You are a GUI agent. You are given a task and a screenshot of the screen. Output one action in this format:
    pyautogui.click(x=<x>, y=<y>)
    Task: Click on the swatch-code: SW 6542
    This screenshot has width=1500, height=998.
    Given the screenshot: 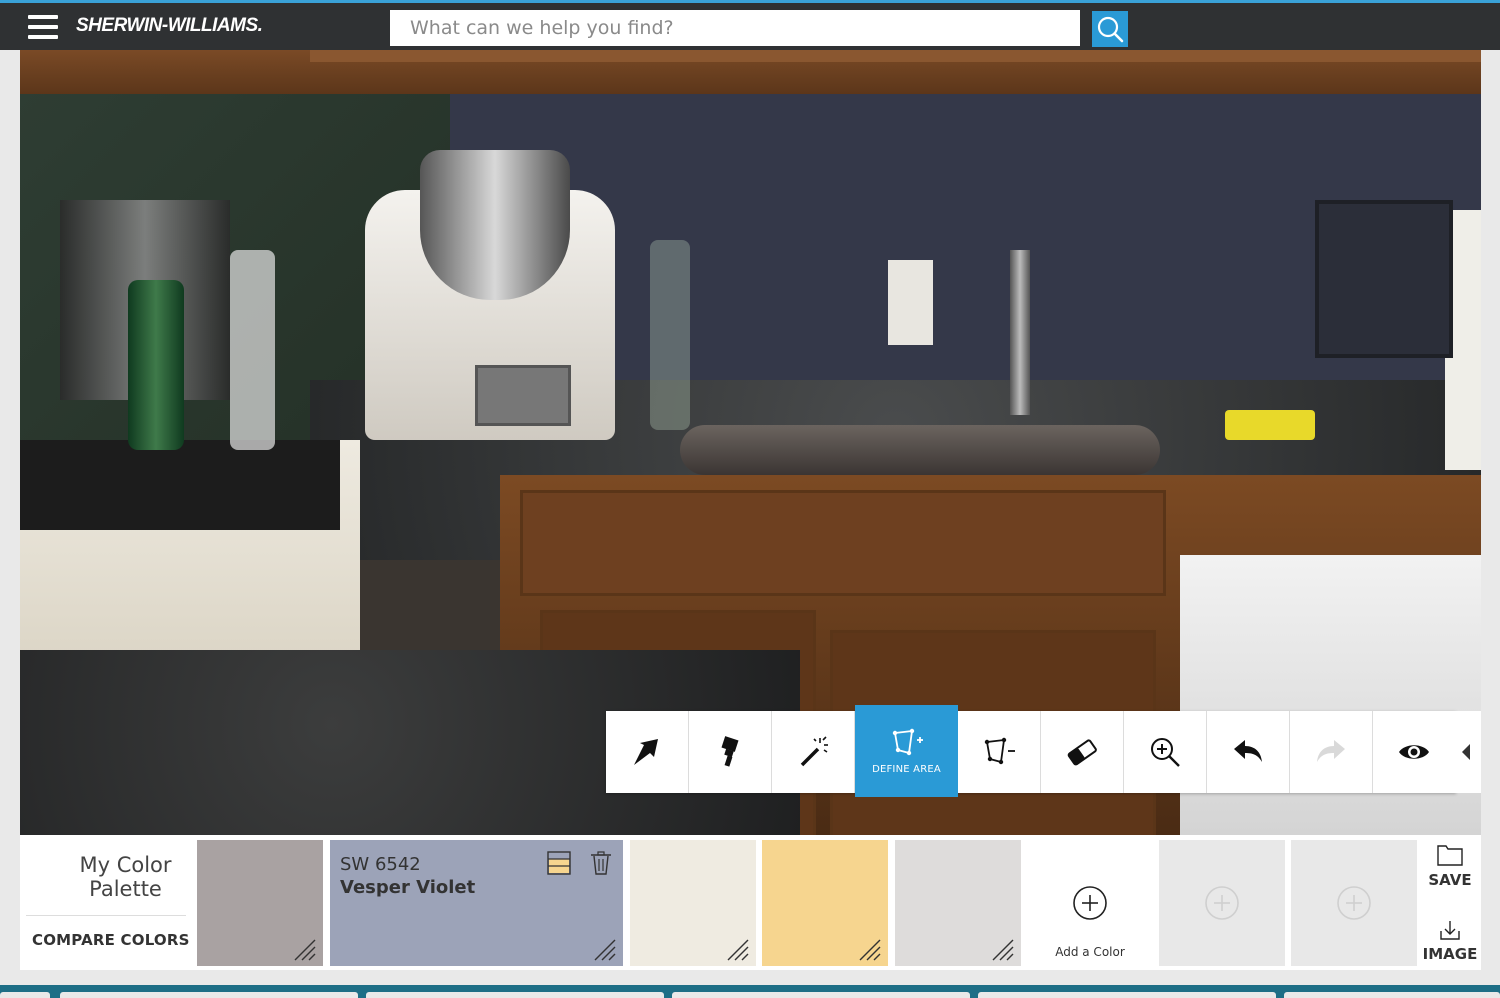 What is the action you would take?
    pyautogui.click(x=380, y=864)
    